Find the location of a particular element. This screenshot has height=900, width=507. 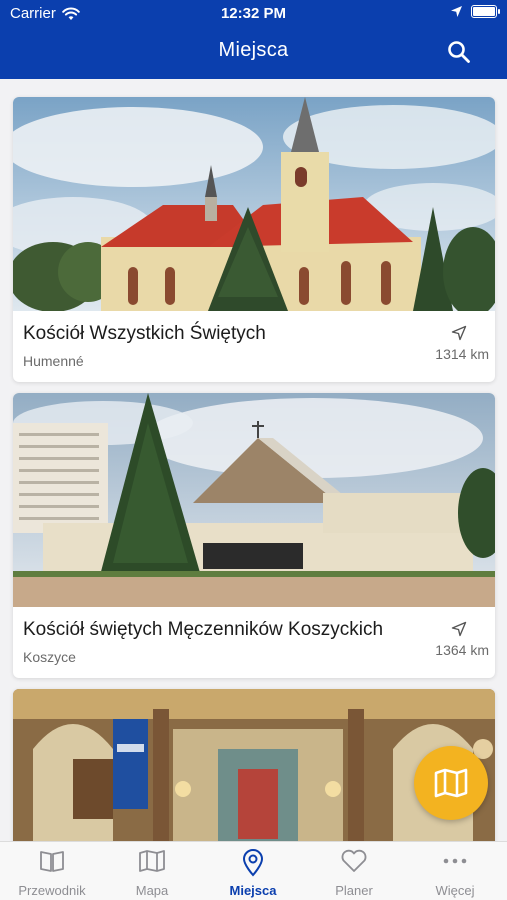

location-pin-icon is located at coordinates (253, 863).